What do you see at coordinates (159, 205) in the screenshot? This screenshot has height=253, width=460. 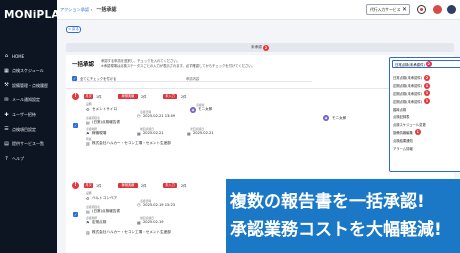 I see `inspect-date-value: 2025.02.19 15:23` at bounding box center [159, 205].